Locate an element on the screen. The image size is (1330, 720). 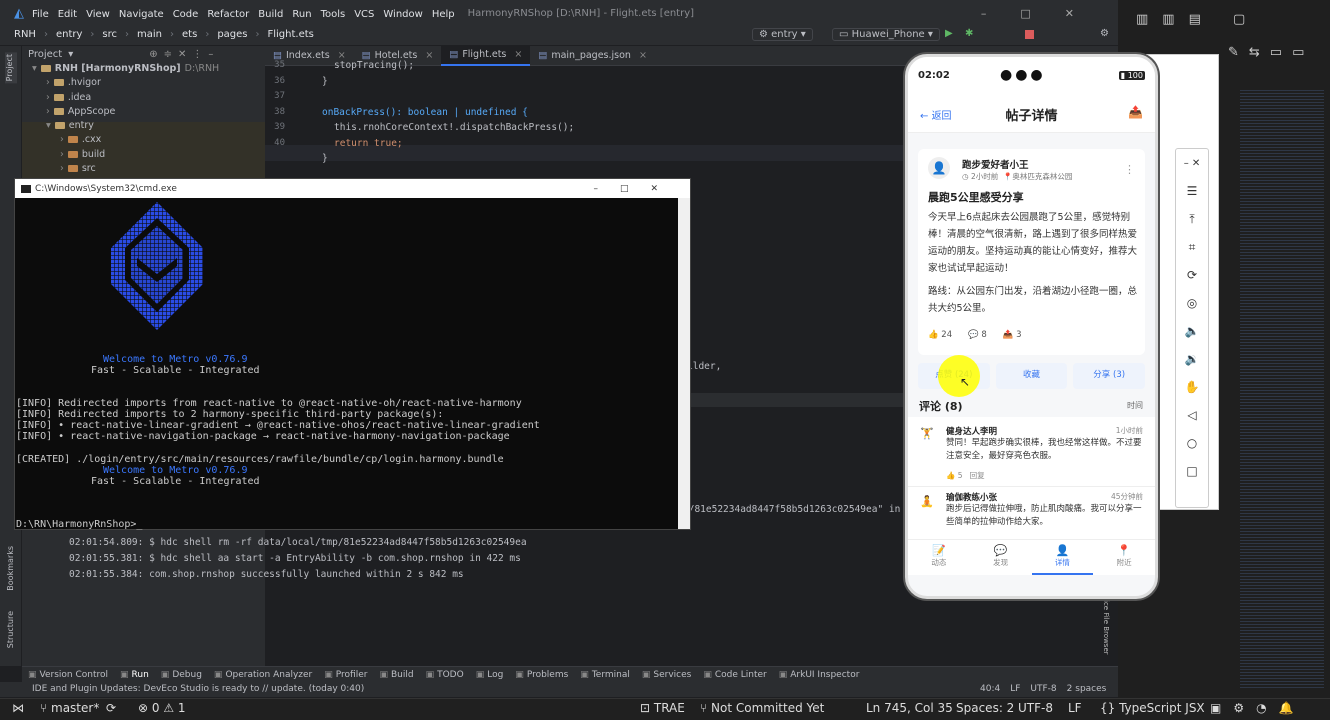
tray-icons: ▣⚙◔🔔 is located at coordinates (1258, 708).